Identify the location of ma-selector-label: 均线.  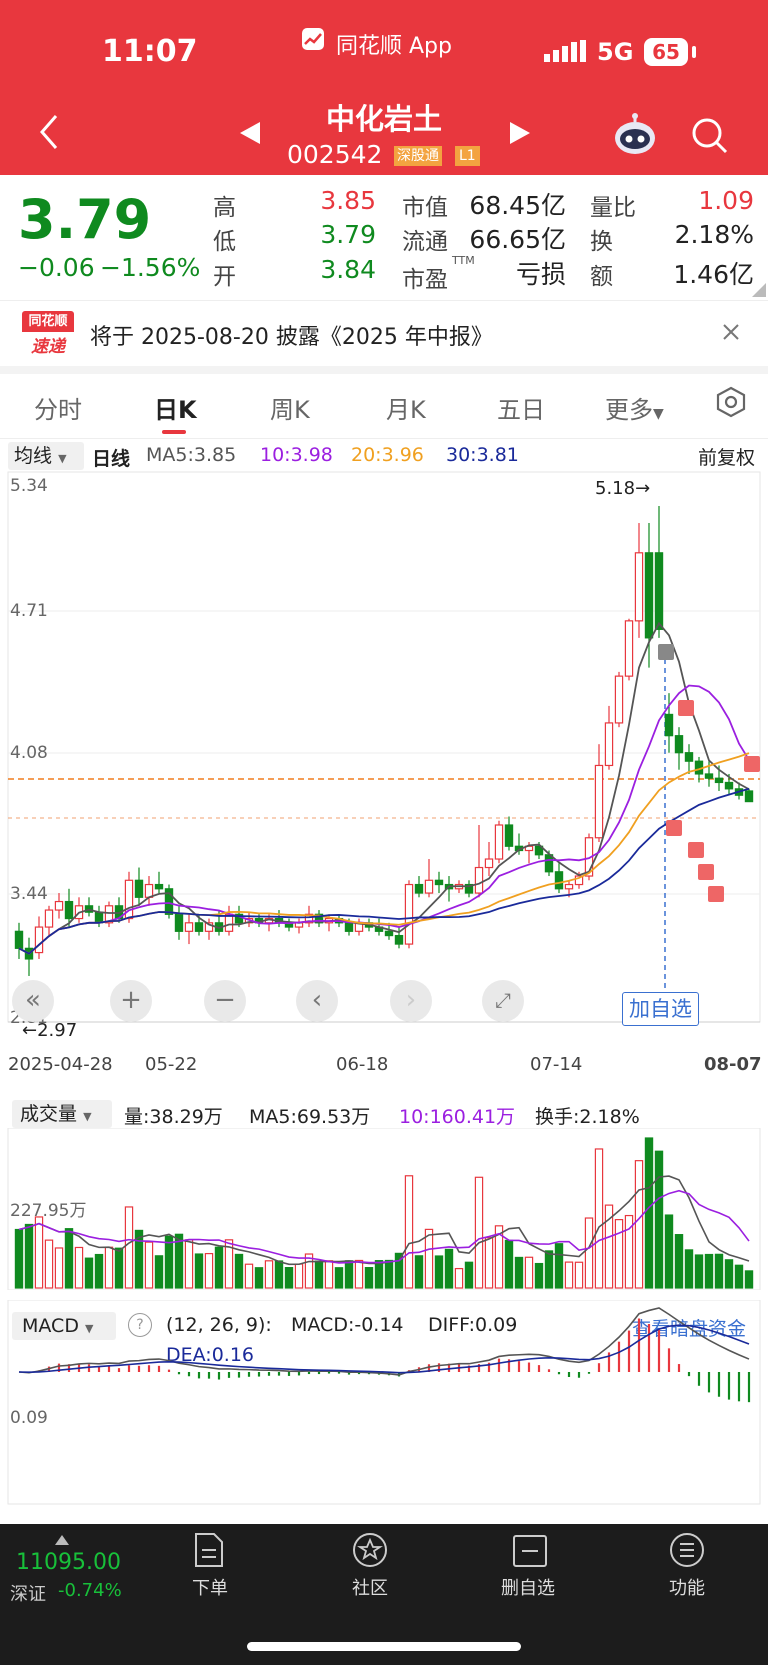
(33, 456).